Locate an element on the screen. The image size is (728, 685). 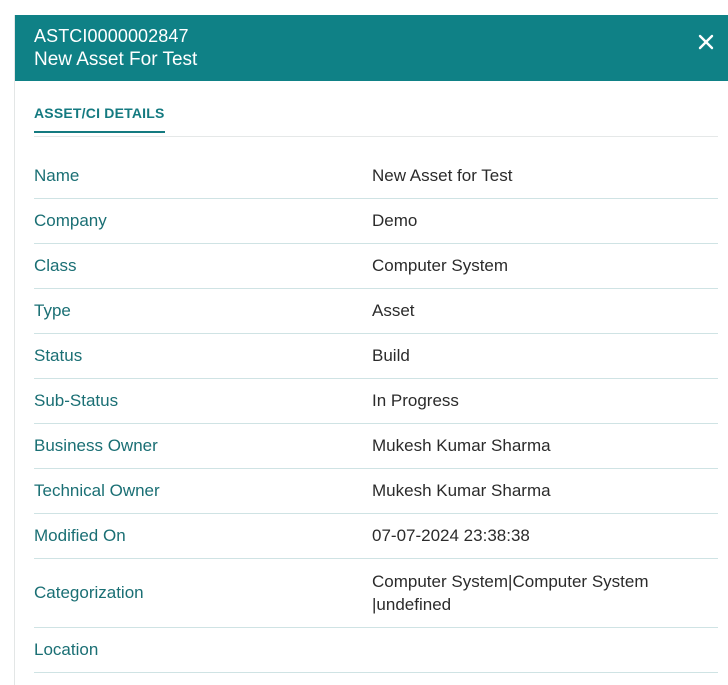
detail-row-business-owner: Business Owner Mukesh Kumar Sharma is located at coordinates (376, 446).